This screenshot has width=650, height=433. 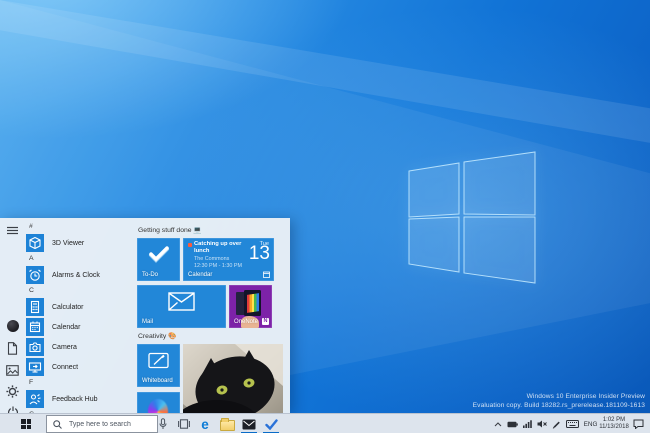 I want to click on todo-button, so click(x=271, y=423).